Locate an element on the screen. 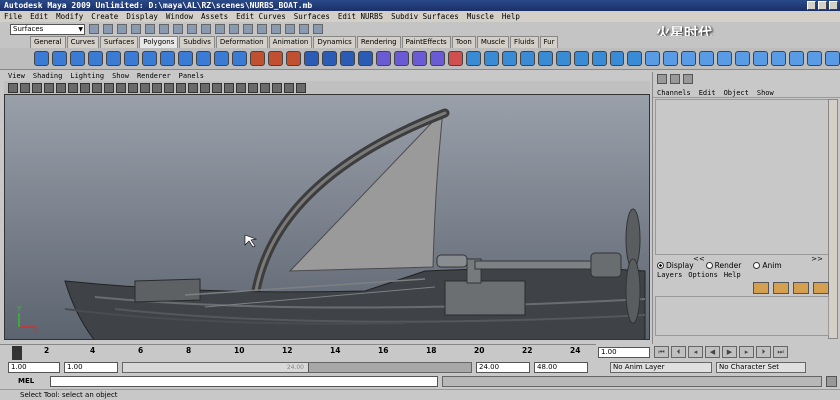 This screenshot has width=840, height=400. close-button is located at coordinates (833, 5).